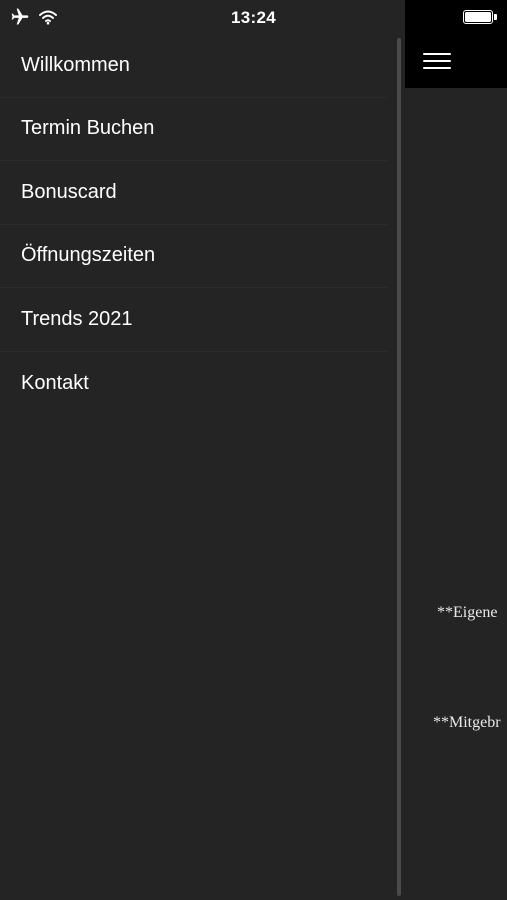 Image resolution: width=507 pixels, height=900 pixels. Describe the element at coordinates (456, 44) in the screenshot. I see `main-header` at that location.